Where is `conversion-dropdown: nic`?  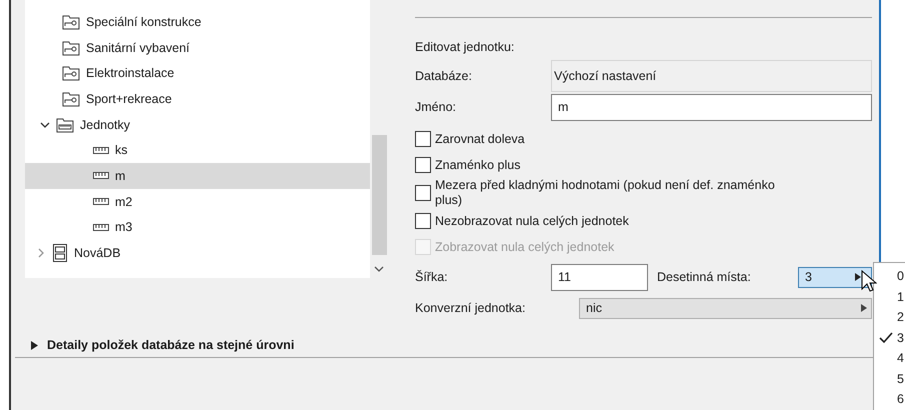
conversion-dropdown: nic is located at coordinates (725, 308).